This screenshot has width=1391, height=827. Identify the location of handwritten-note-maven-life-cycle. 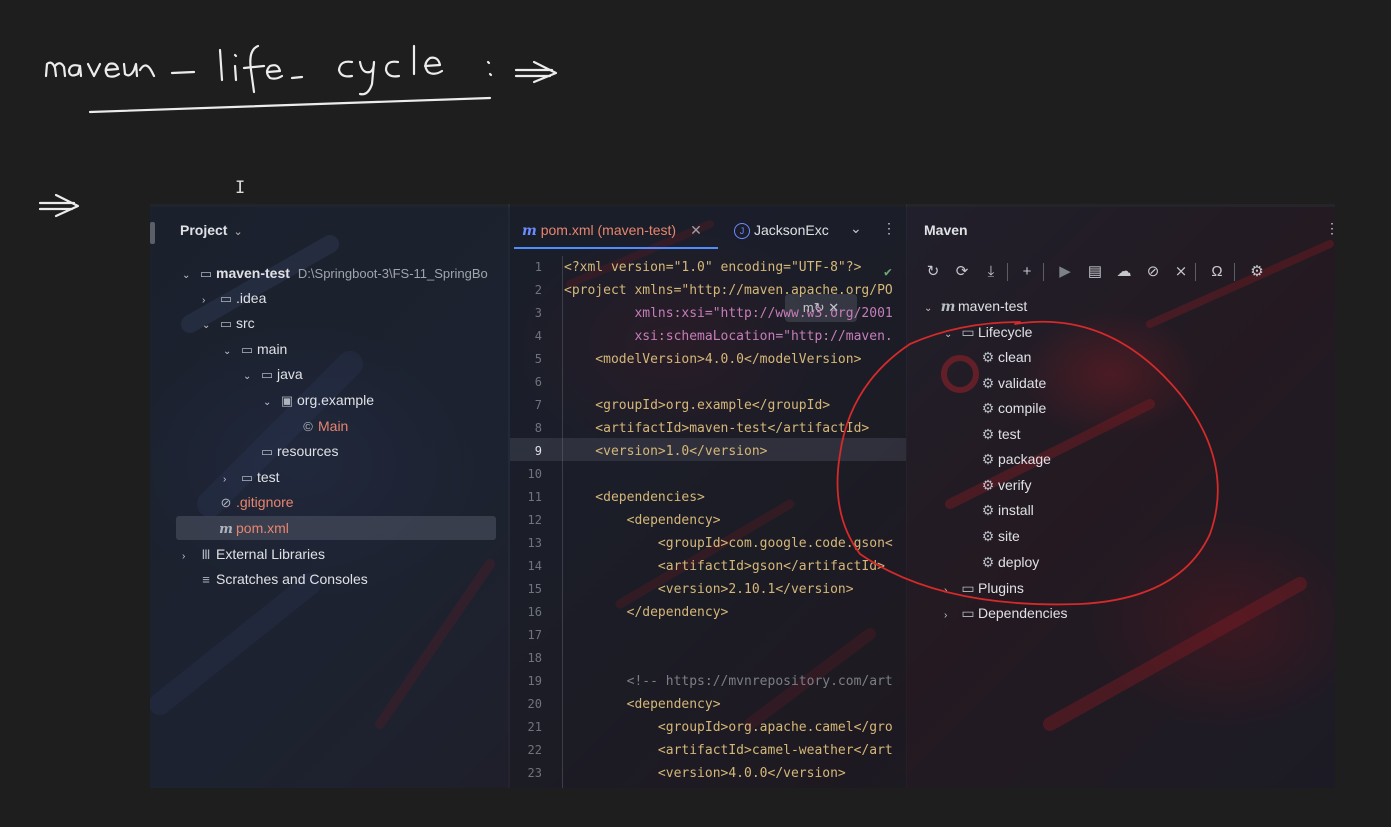
(298, 131).